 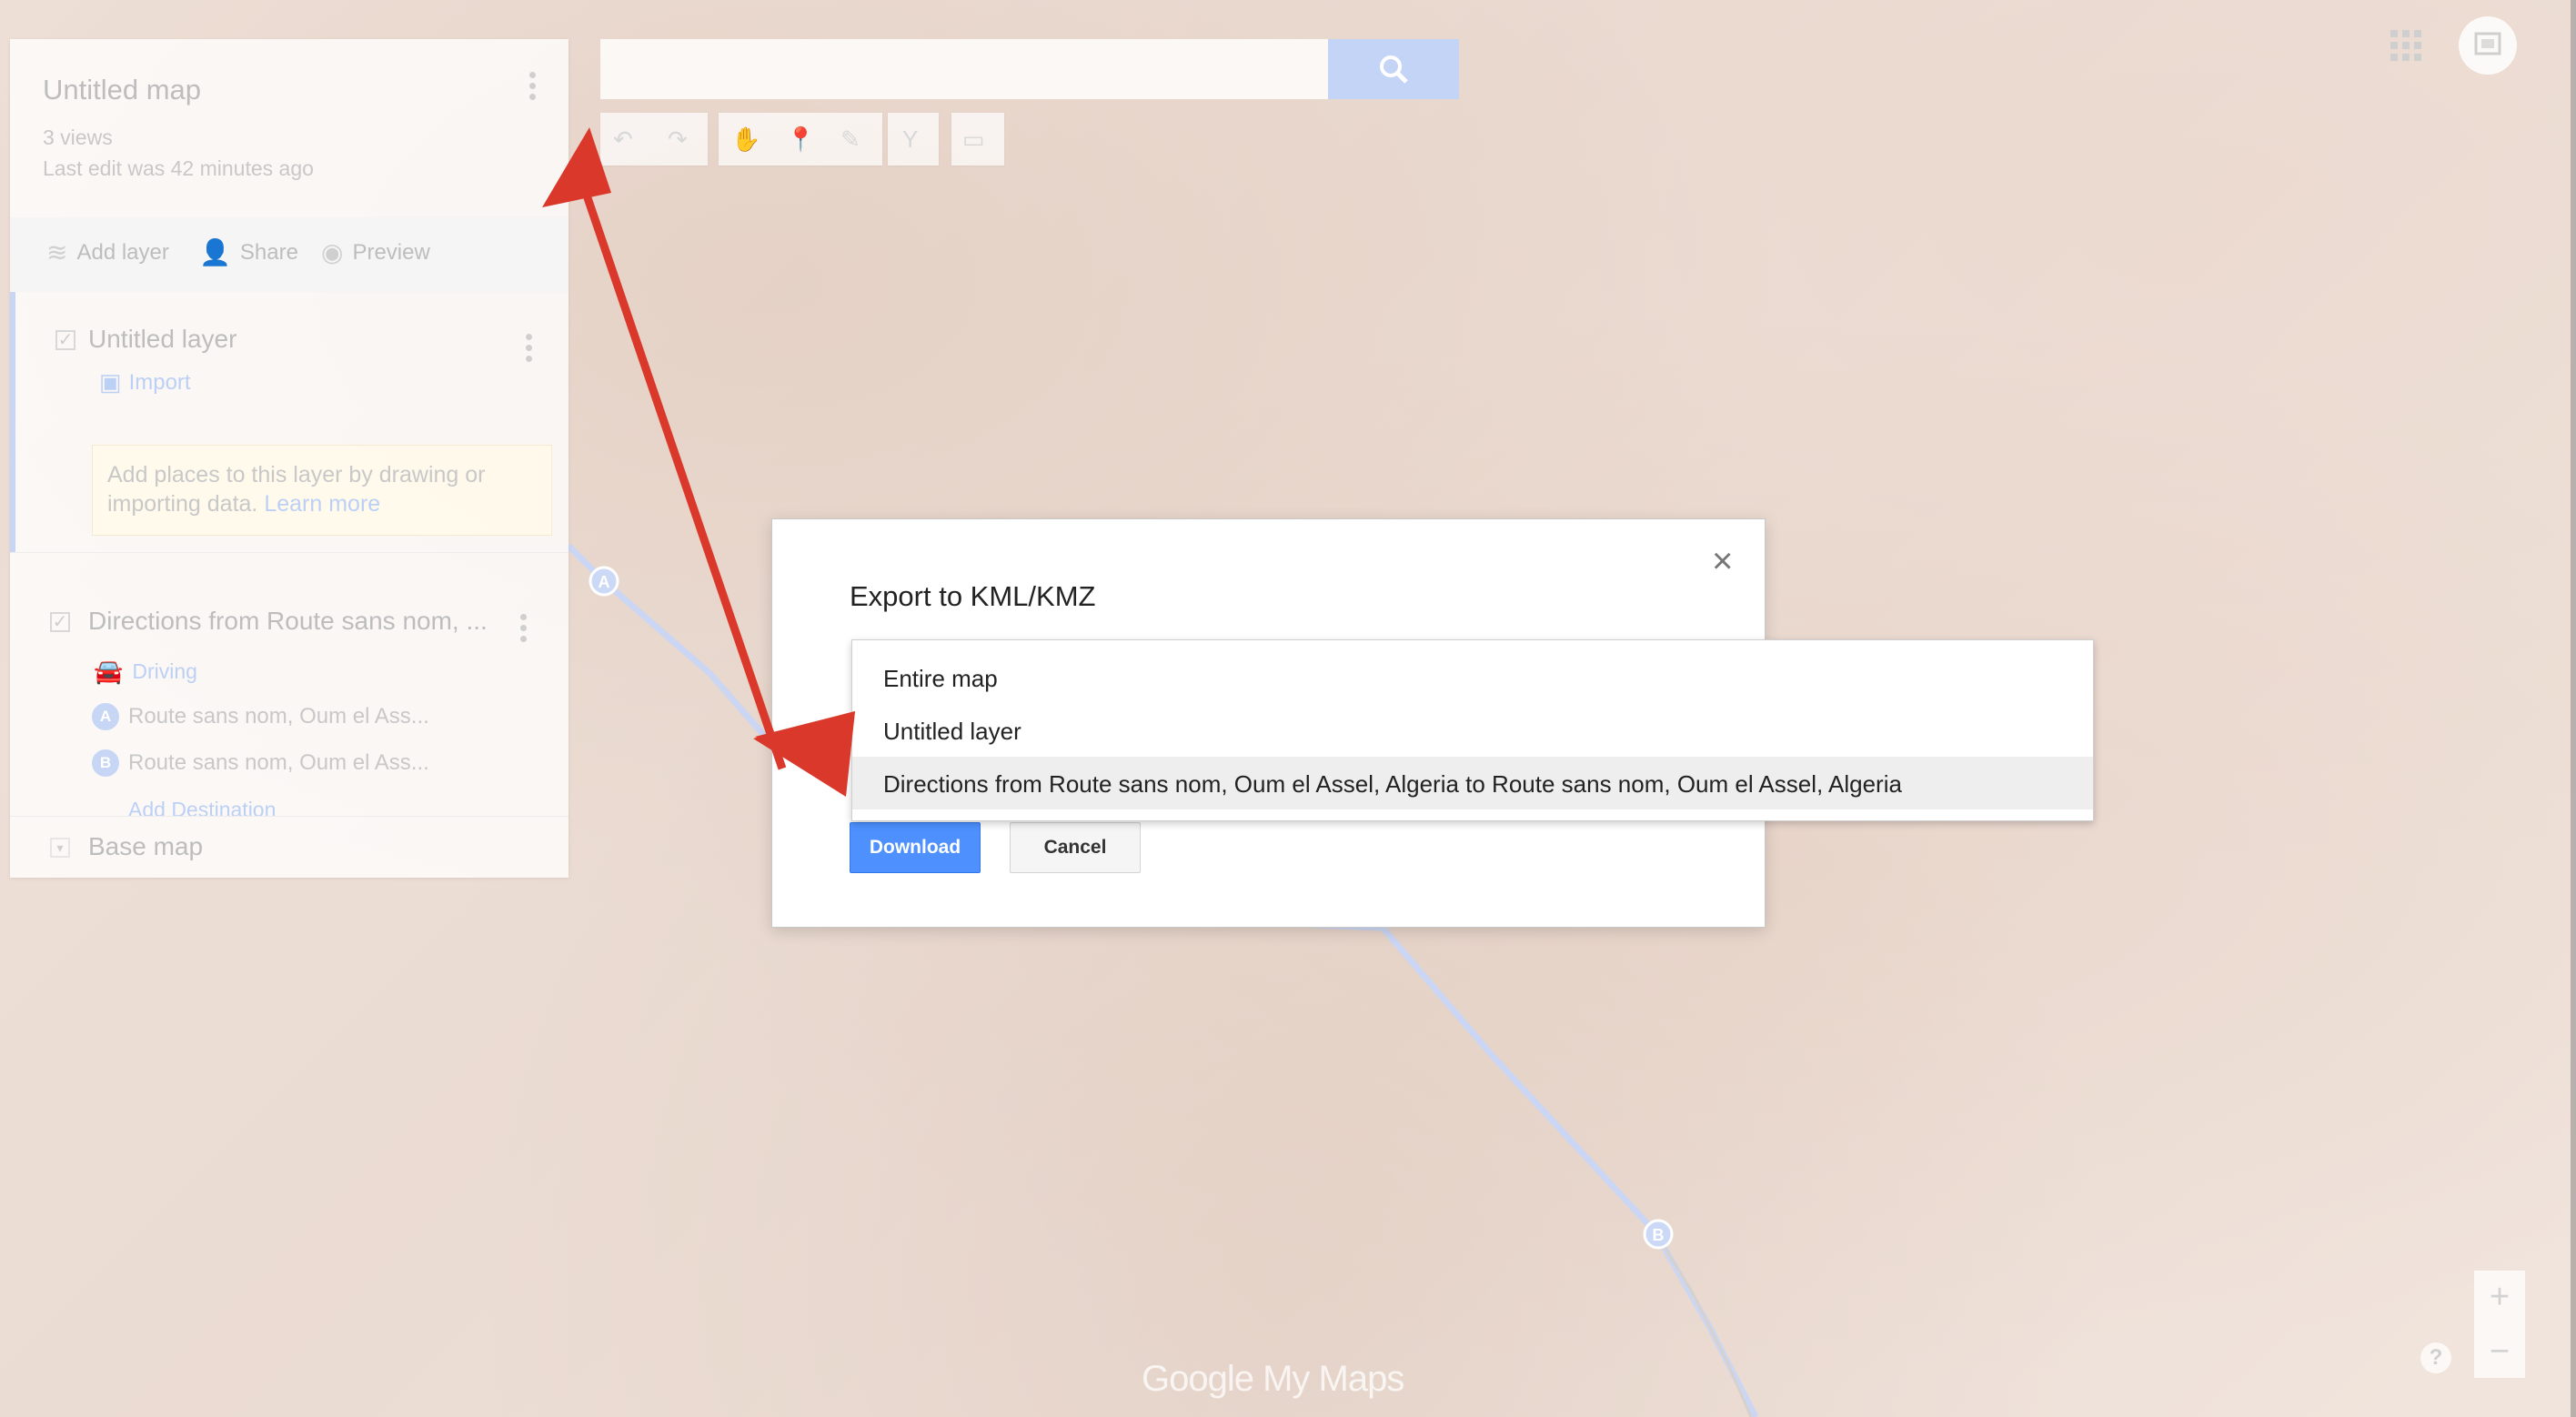 I want to click on basemap-divider, so click(x=289, y=816).